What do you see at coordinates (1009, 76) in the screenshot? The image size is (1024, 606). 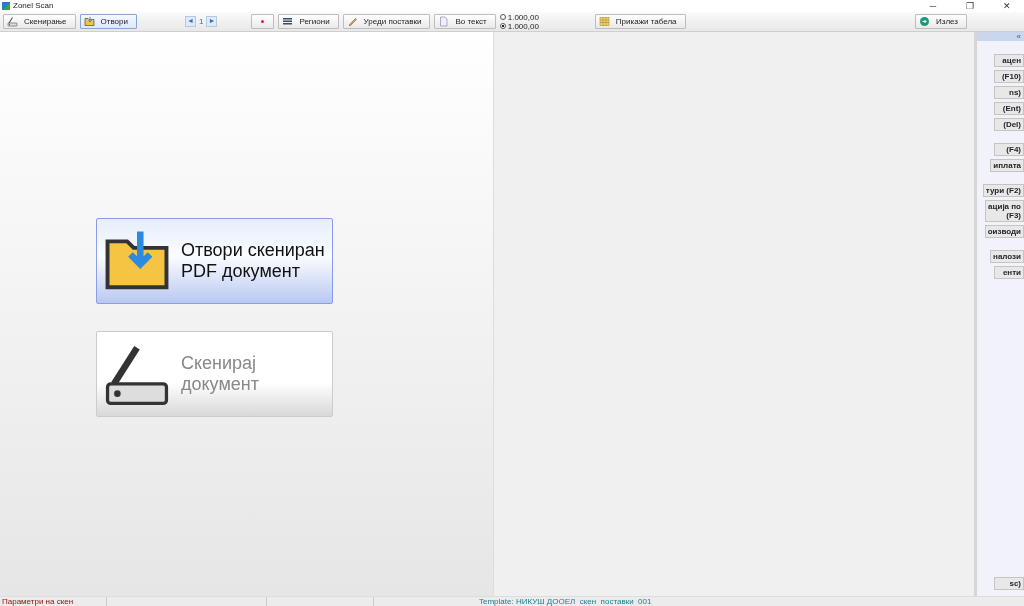 I see `side-button: (F10)` at bounding box center [1009, 76].